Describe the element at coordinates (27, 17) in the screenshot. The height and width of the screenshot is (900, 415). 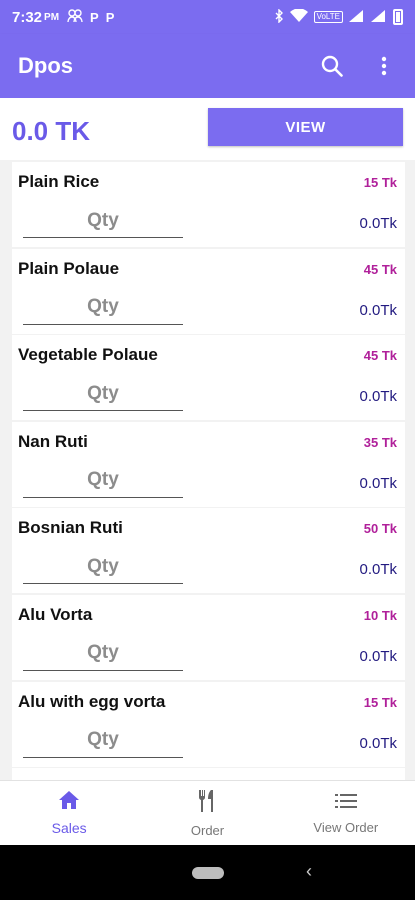
I see `status-time: 7:32` at that location.